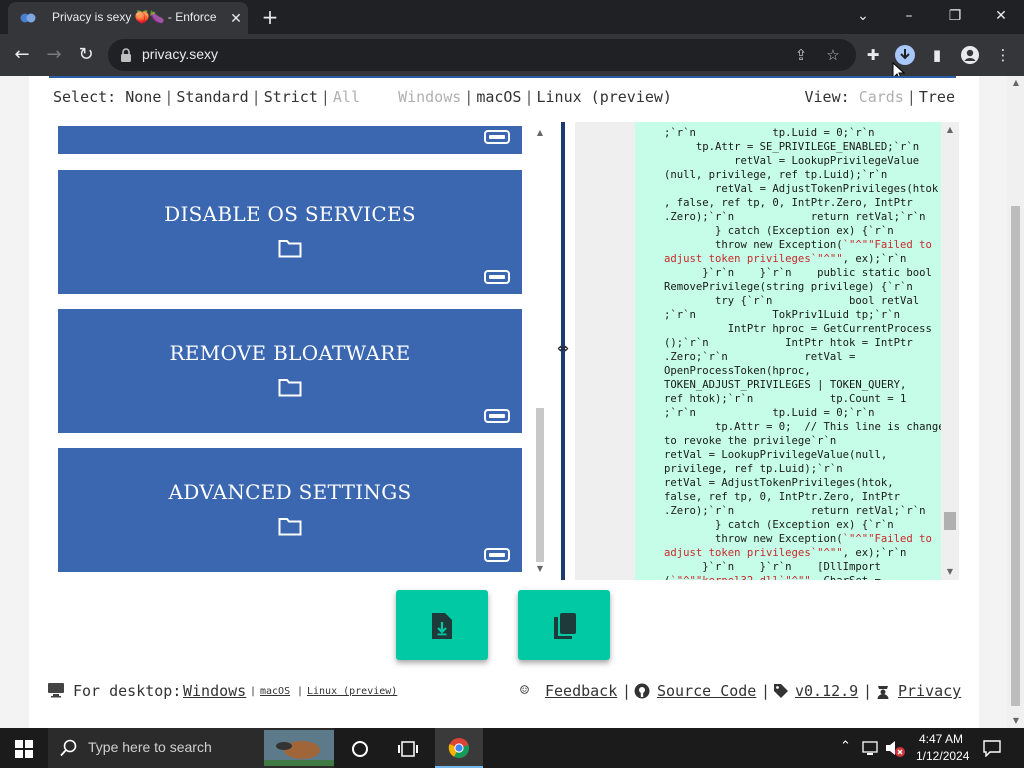  Describe the element at coordinates (290, 371) in the screenshot. I see `category-card: REMOVE BLOATWARE` at that location.